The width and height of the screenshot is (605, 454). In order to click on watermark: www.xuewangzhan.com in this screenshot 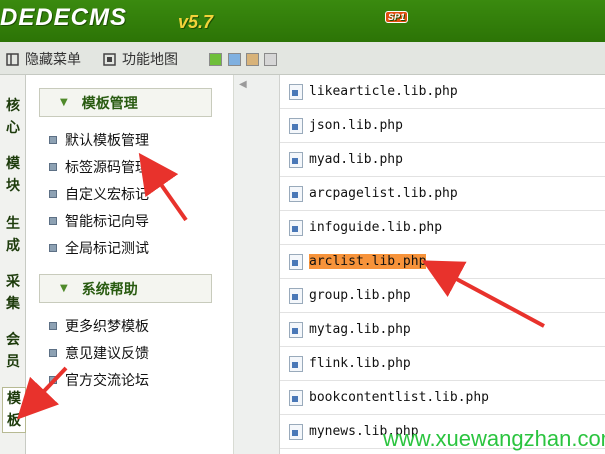, I will do `click(494, 438)`.